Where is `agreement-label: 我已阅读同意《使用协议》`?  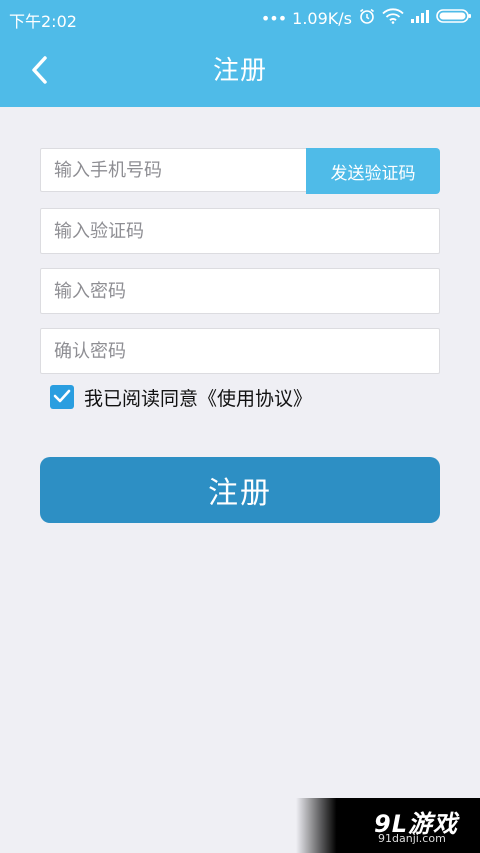 agreement-label: 我已阅读同意《使用协议》 is located at coordinates (198, 398).